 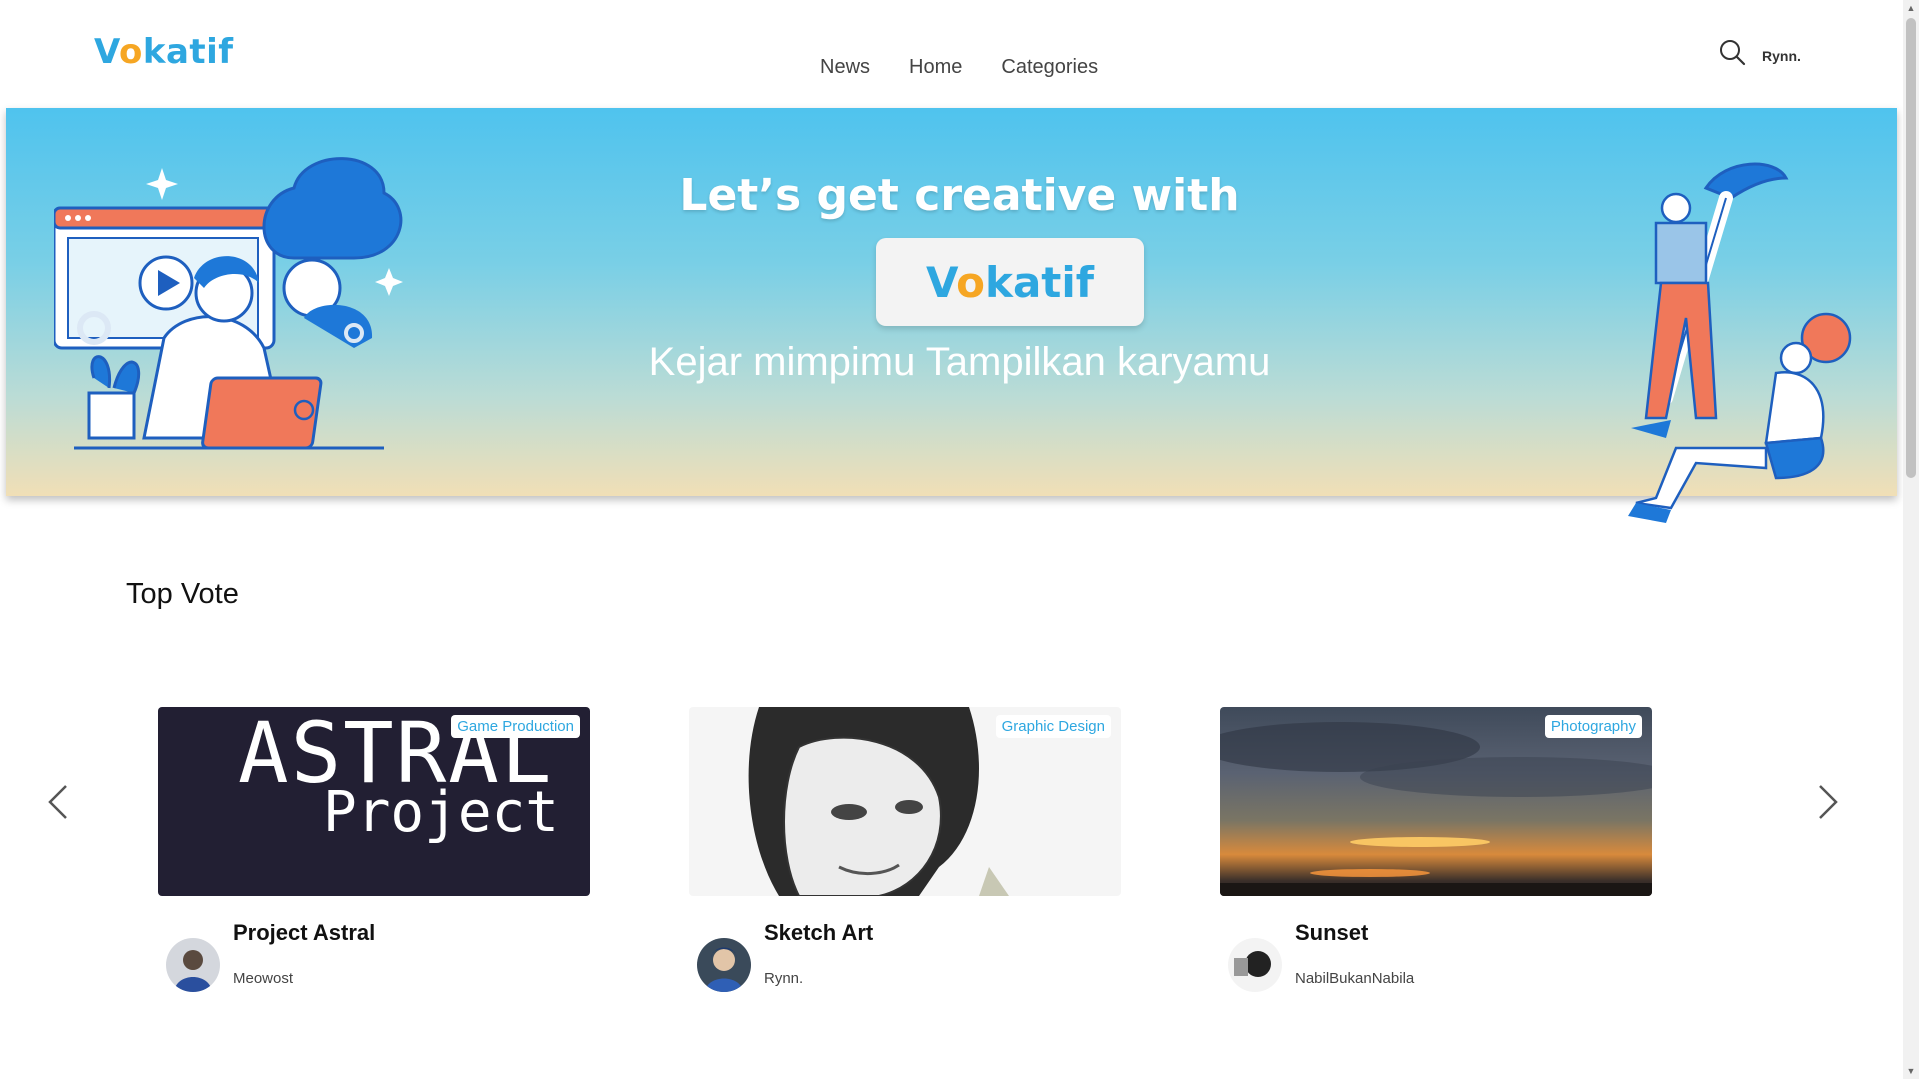 What do you see at coordinates (1781, 56) in the screenshot?
I see `user-menu: Rynn.` at bounding box center [1781, 56].